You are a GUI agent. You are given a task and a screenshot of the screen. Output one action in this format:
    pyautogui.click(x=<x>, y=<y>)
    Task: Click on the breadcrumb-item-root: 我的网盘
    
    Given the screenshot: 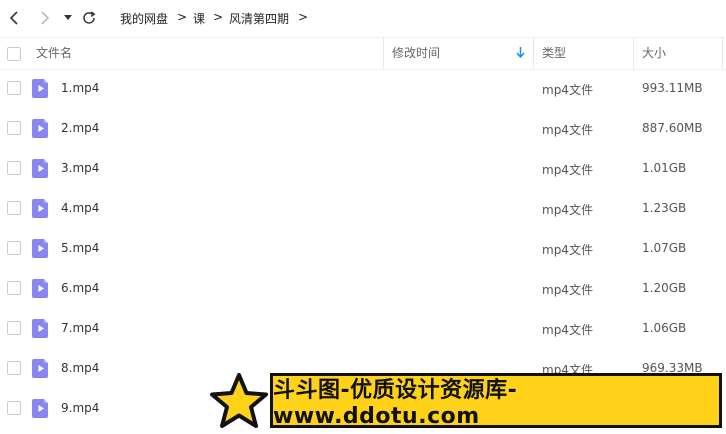 What is the action you would take?
    pyautogui.click(x=144, y=18)
    